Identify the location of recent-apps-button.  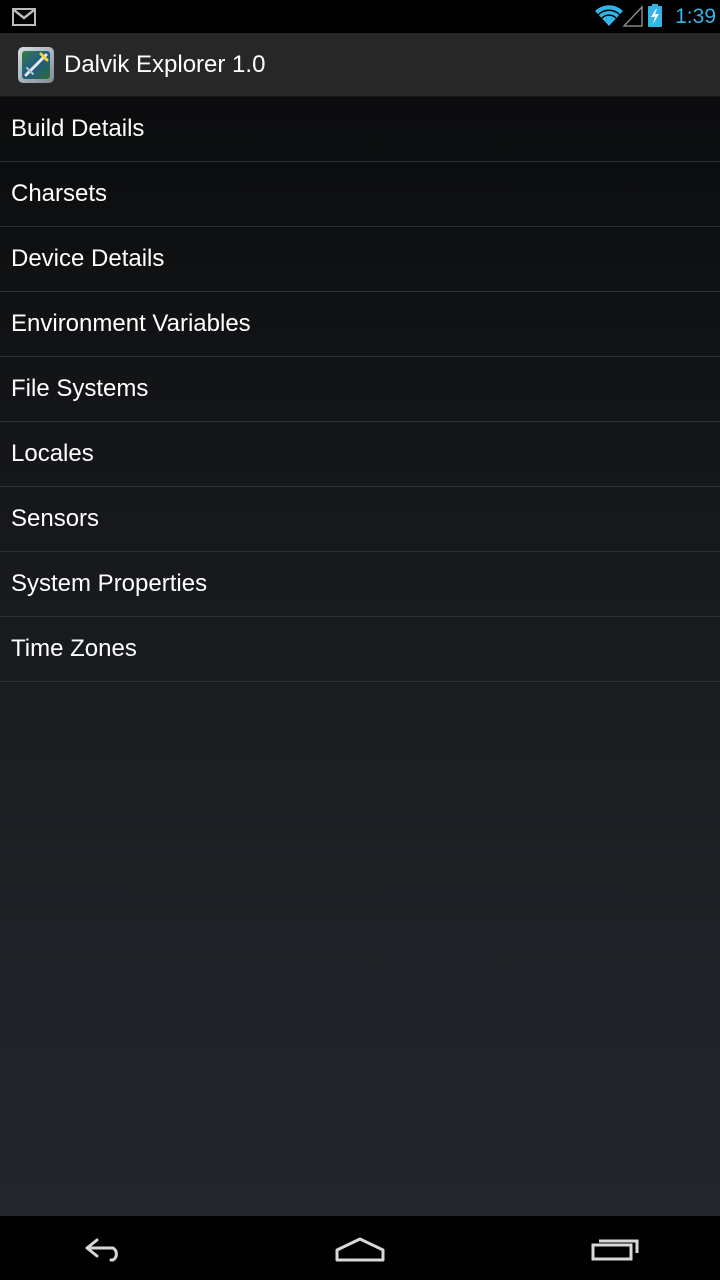
(615, 1248).